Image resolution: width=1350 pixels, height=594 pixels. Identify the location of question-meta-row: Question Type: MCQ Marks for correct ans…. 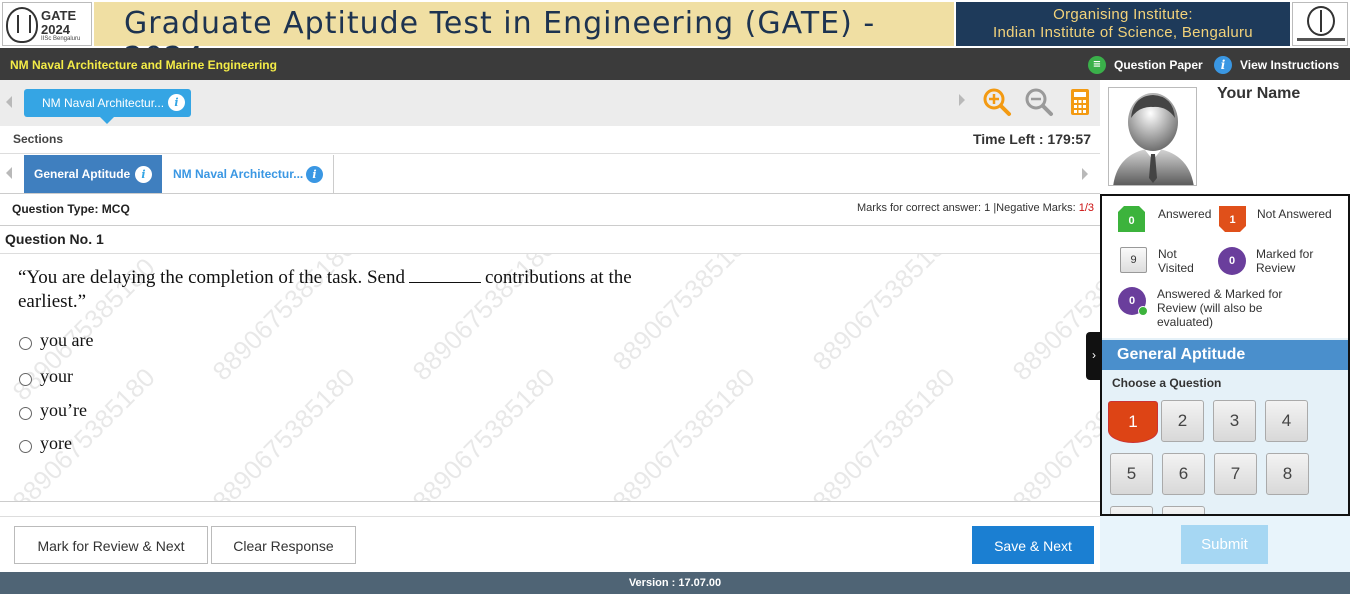
(550, 210).